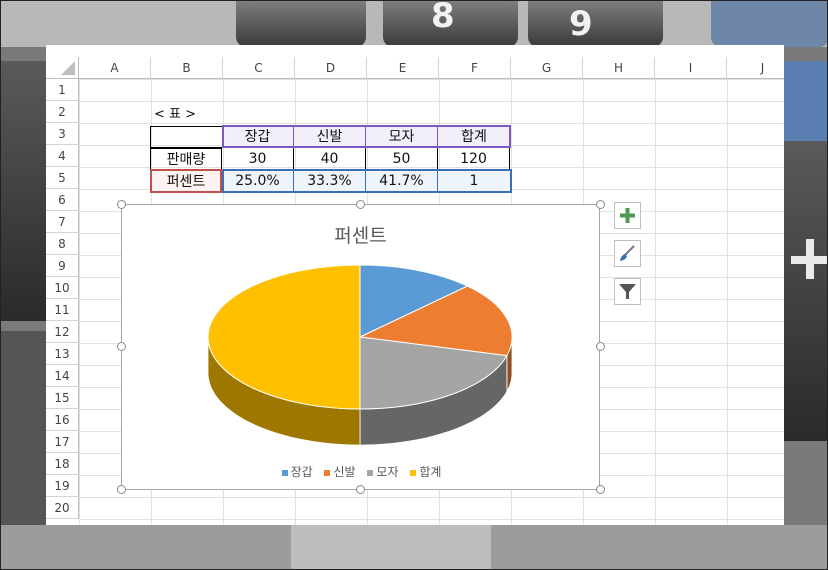 This screenshot has width=828, height=570. I want to click on sales-label-cell: 판매량, so click(186, 159).